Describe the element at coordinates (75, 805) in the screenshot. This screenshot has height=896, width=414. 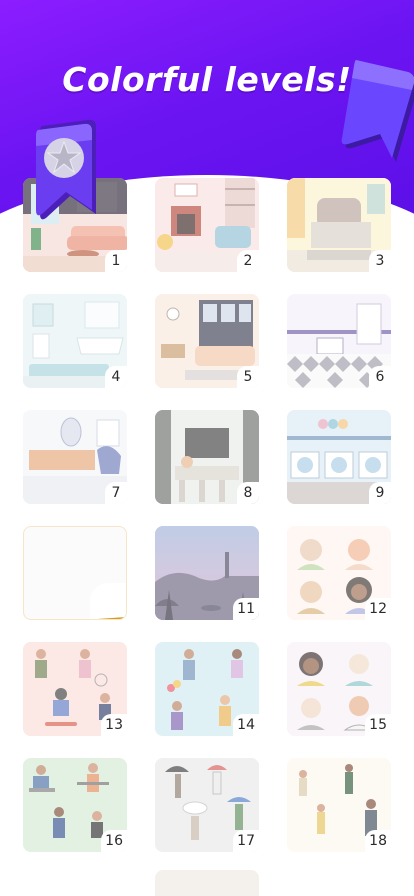
I see `level-tile: 16` at that location.